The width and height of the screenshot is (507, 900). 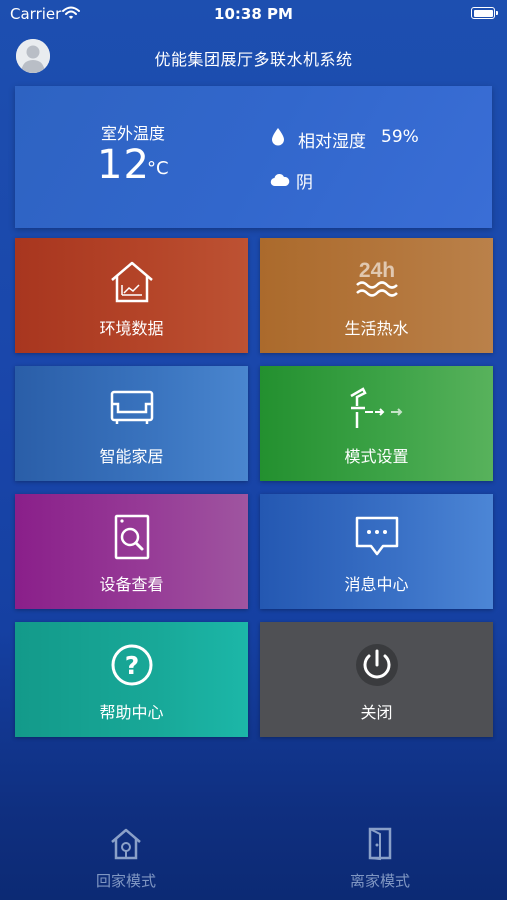 I want to click on tile-label: 消息中心, so click(x=376, y=584).